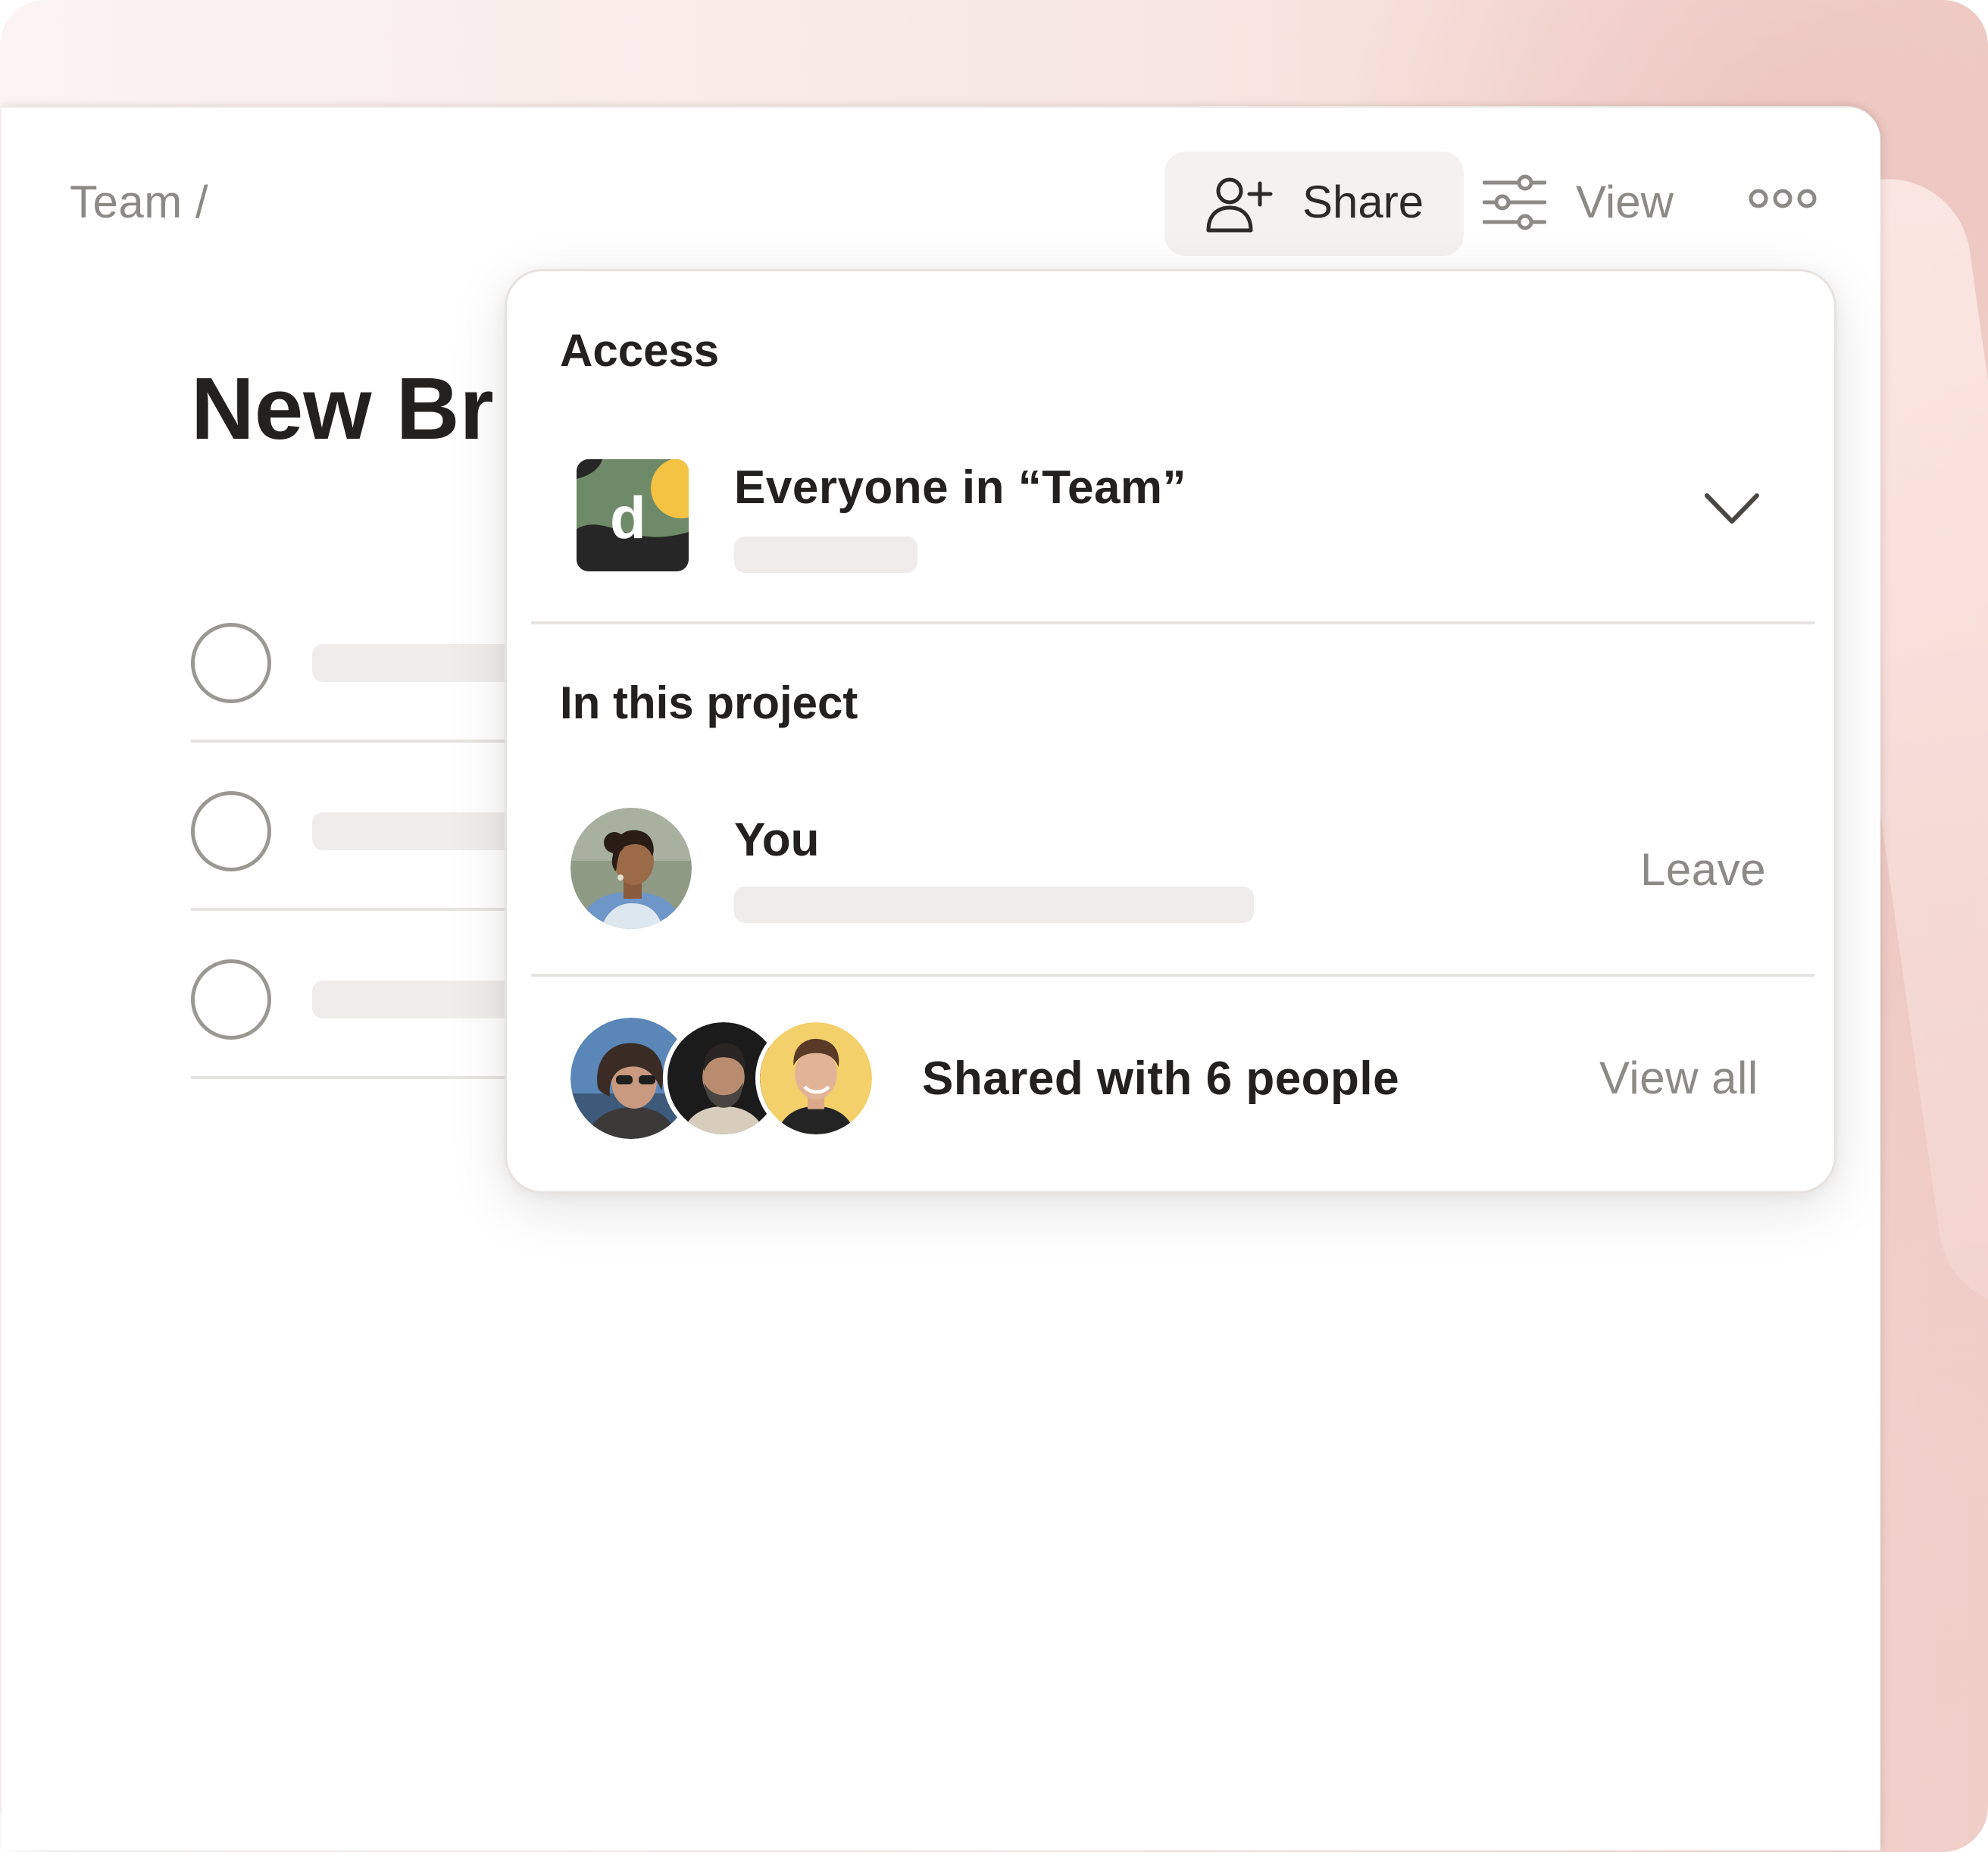 The width and height of the screenshot is (1988, 1852). What do you see at coordinates (960, 488) in the screenshot?
I see `team-access-name: Everyone in “Team”` at bounding box center [960, 488].